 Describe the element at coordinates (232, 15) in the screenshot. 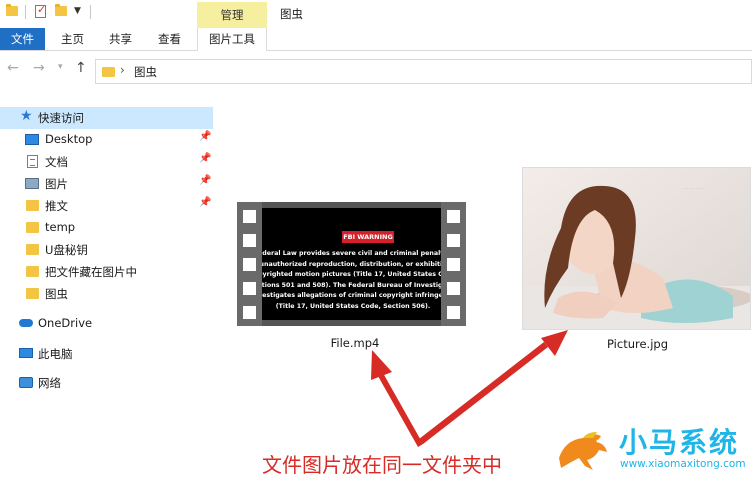

I see `context-tab-manage: 管理` at that location.